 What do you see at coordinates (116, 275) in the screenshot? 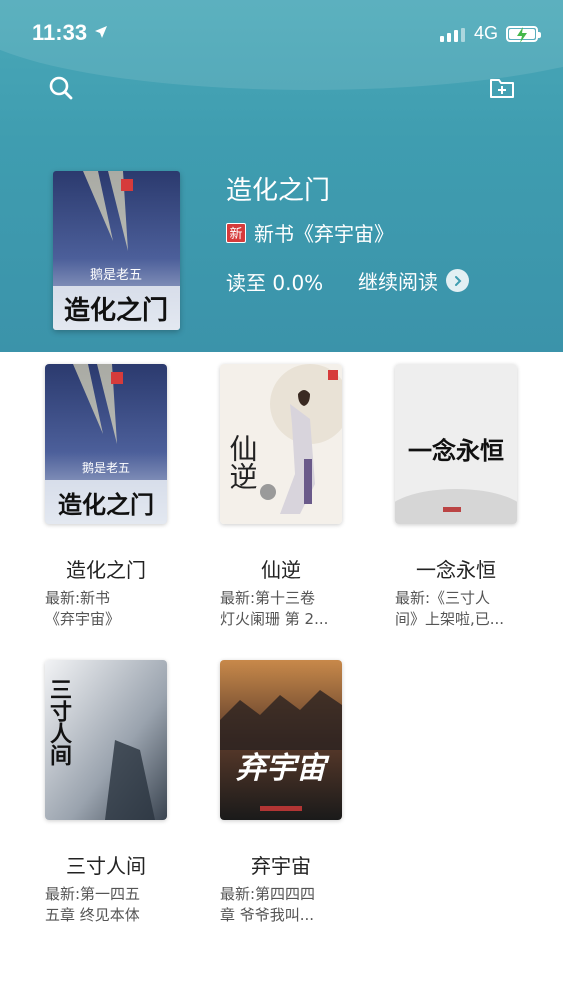
I see `hero-cover-author: 鹅是老五` at bounding box center [116, 275].